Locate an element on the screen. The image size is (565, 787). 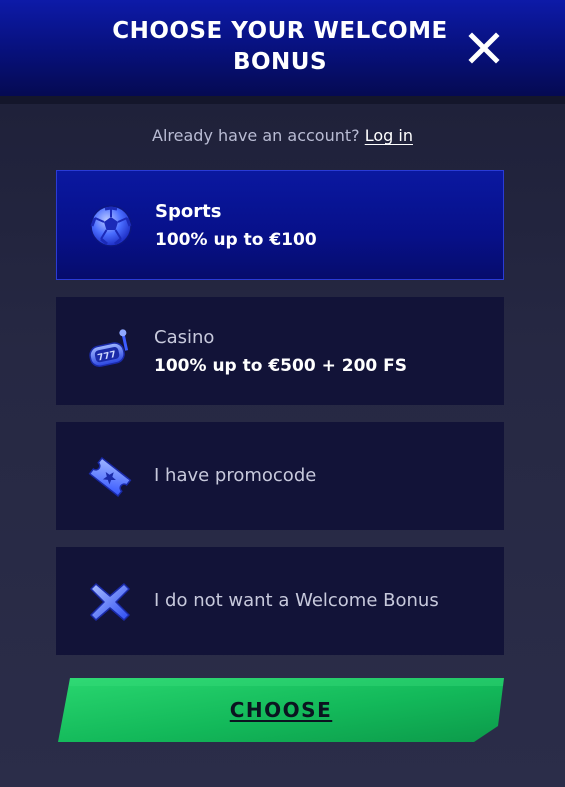
choose-button: CHOOSE is located at coordinates (281, 710).